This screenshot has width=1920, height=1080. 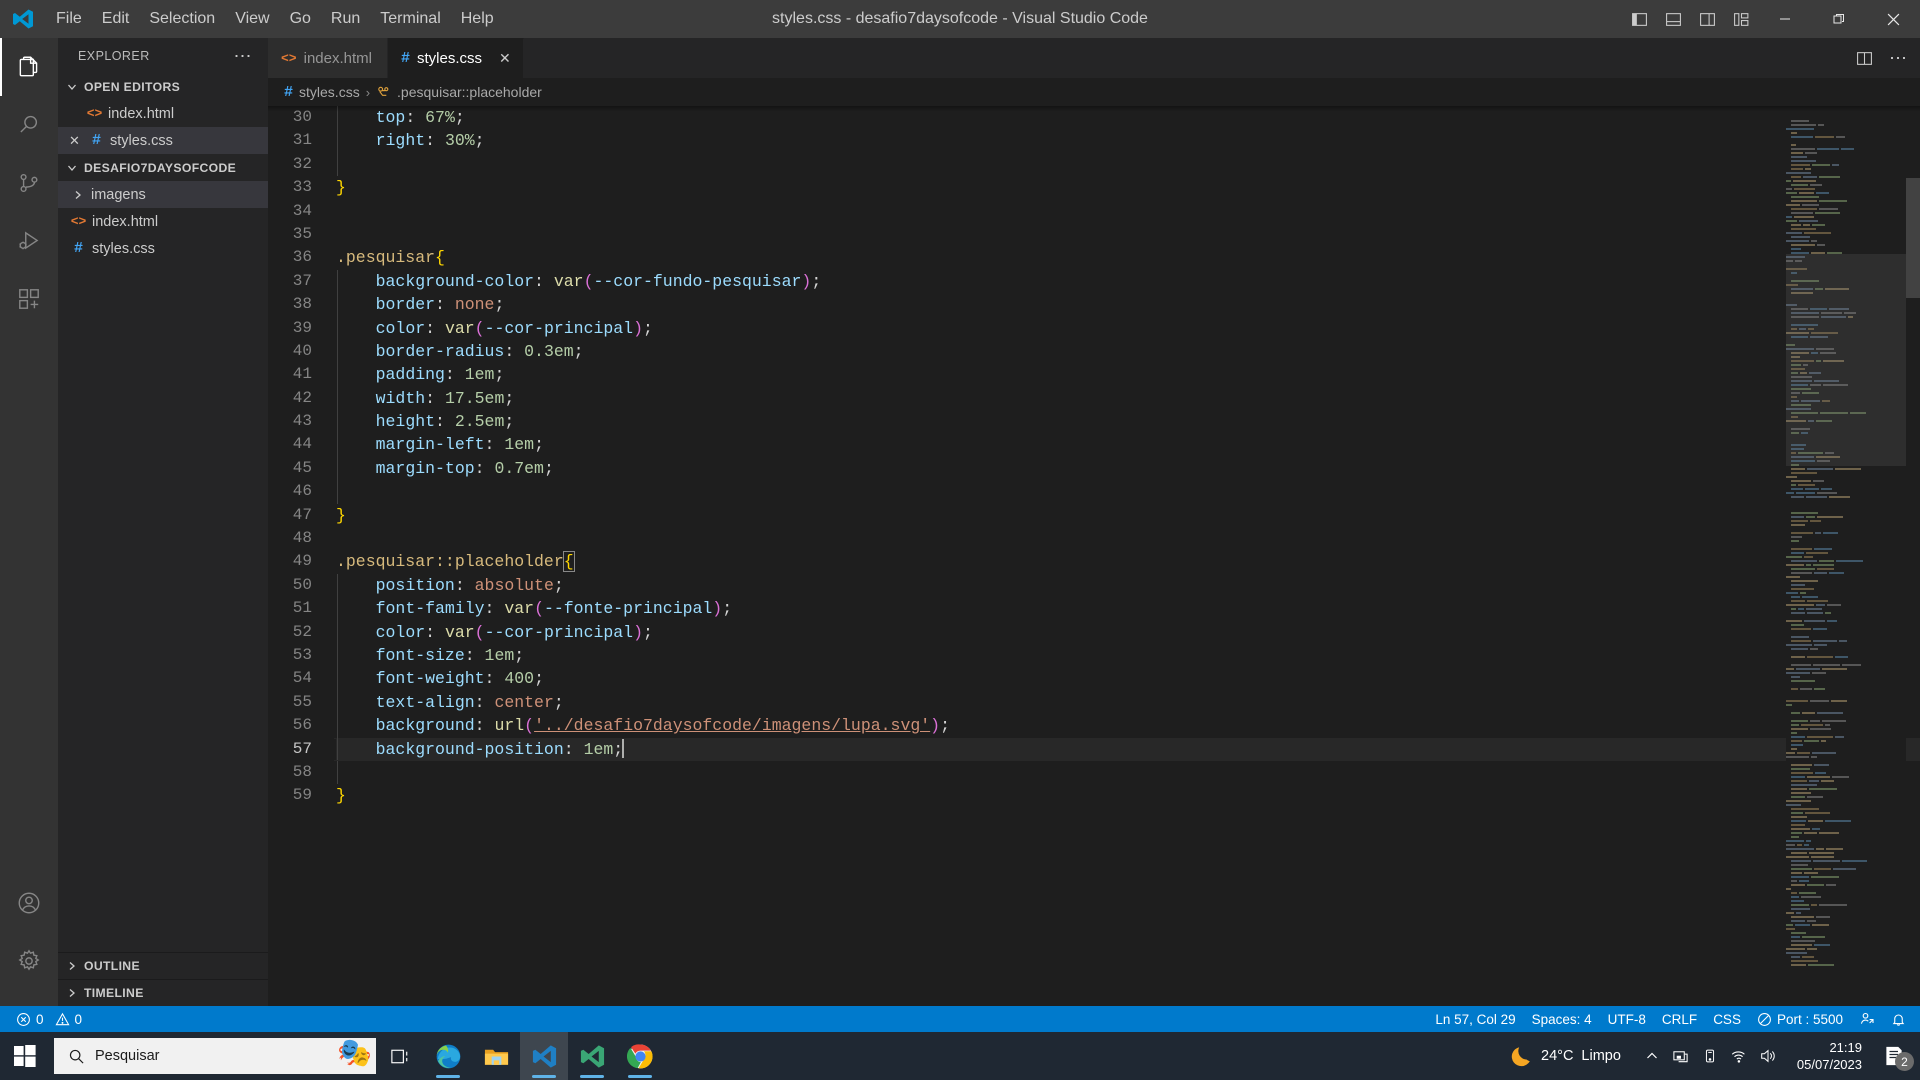 I want to click on weather-widget: 24°C Limpo, so click(x=1565, y=1056).